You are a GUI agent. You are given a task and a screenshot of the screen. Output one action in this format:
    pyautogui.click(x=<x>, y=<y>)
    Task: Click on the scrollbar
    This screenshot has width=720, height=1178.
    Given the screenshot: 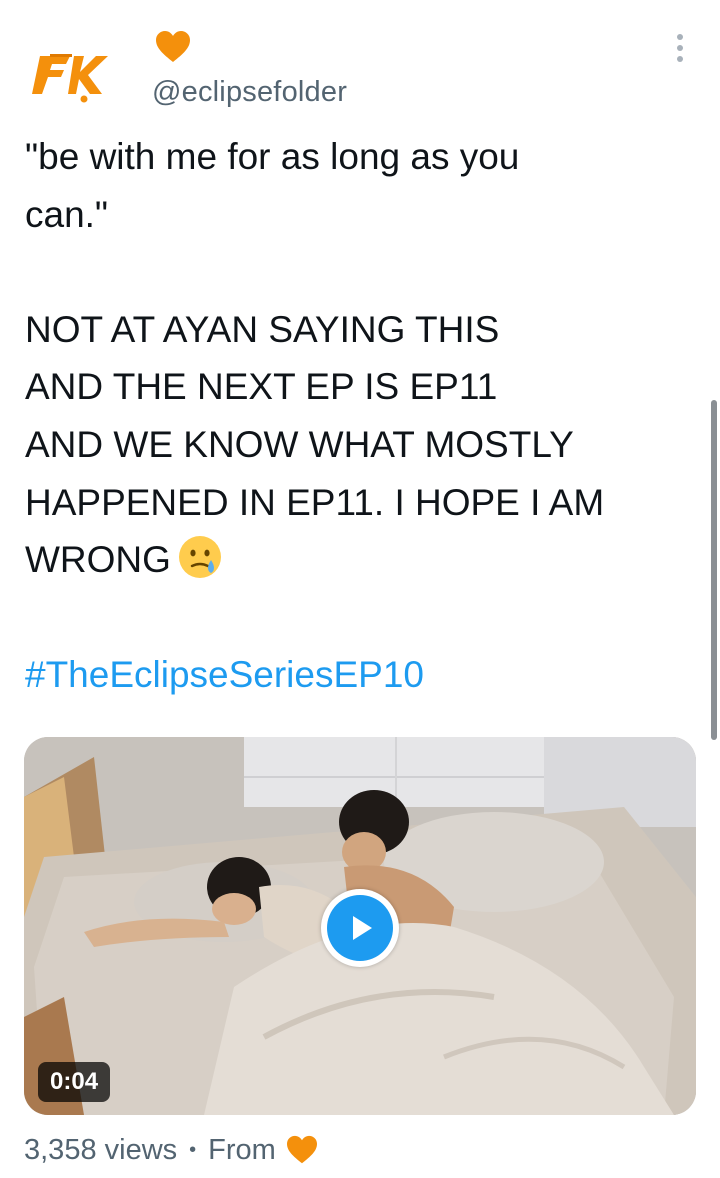 What is the action you would take?
    pyautogui.click(x=714, y=570)
    